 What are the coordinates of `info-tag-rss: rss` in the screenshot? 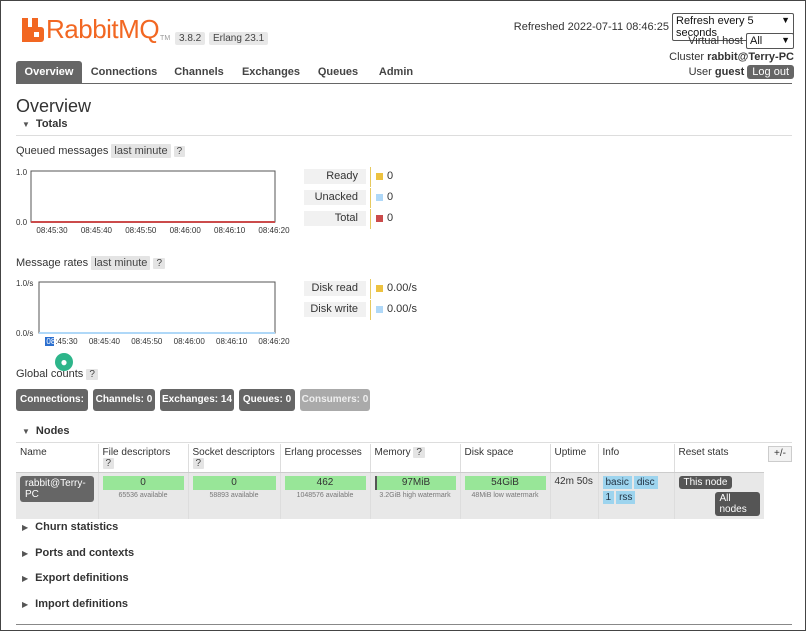 It's located at (626, 497).